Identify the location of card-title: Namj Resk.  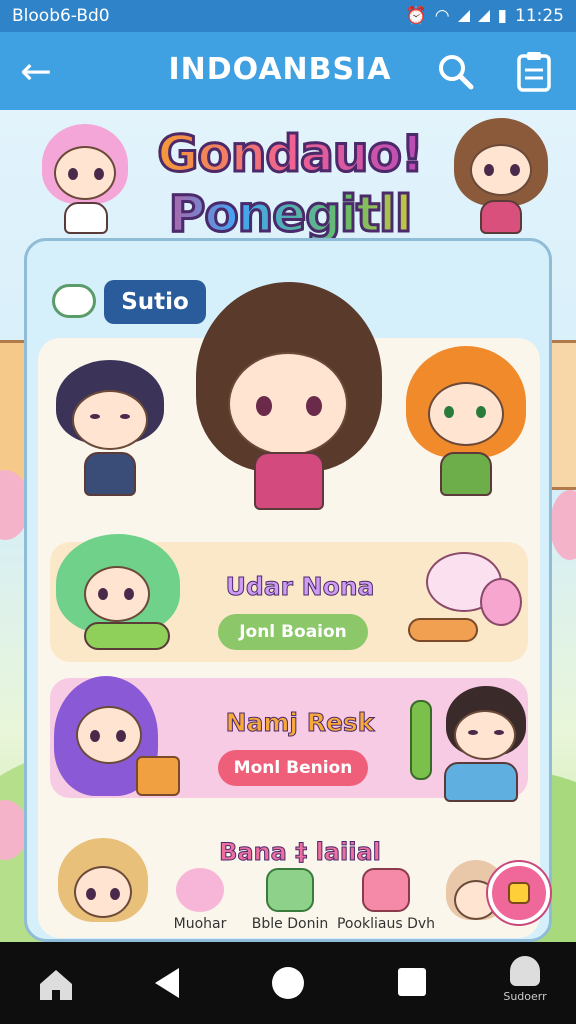
(300, 723).